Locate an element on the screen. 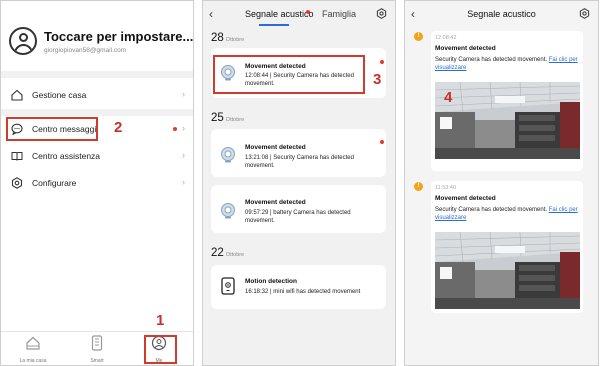  date-heading: 28 Ottobre is located at coordinates (227, 38).